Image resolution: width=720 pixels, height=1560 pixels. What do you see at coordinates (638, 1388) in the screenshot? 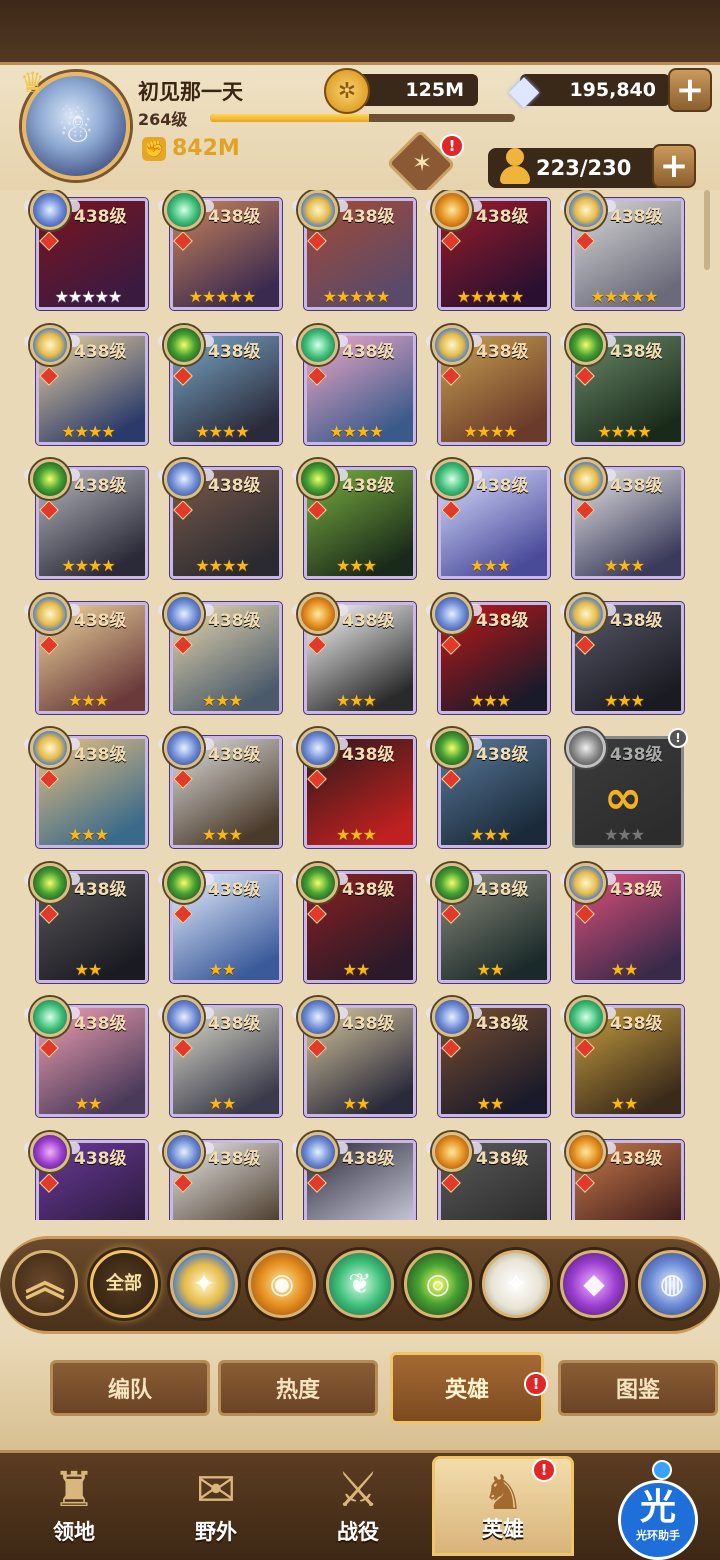
I see `tab-codex: 图鉴` at bounding box center [638, 1388].